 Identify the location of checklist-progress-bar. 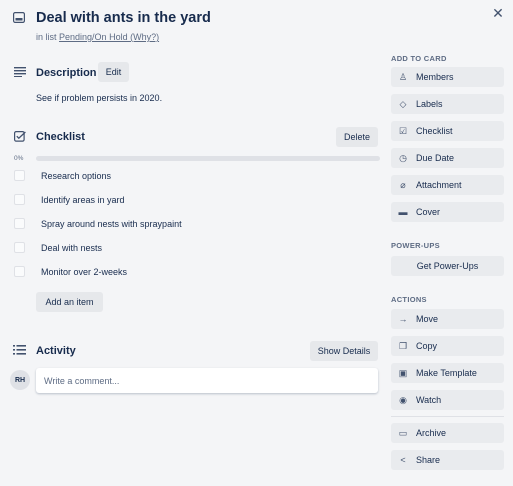
(208, 158).